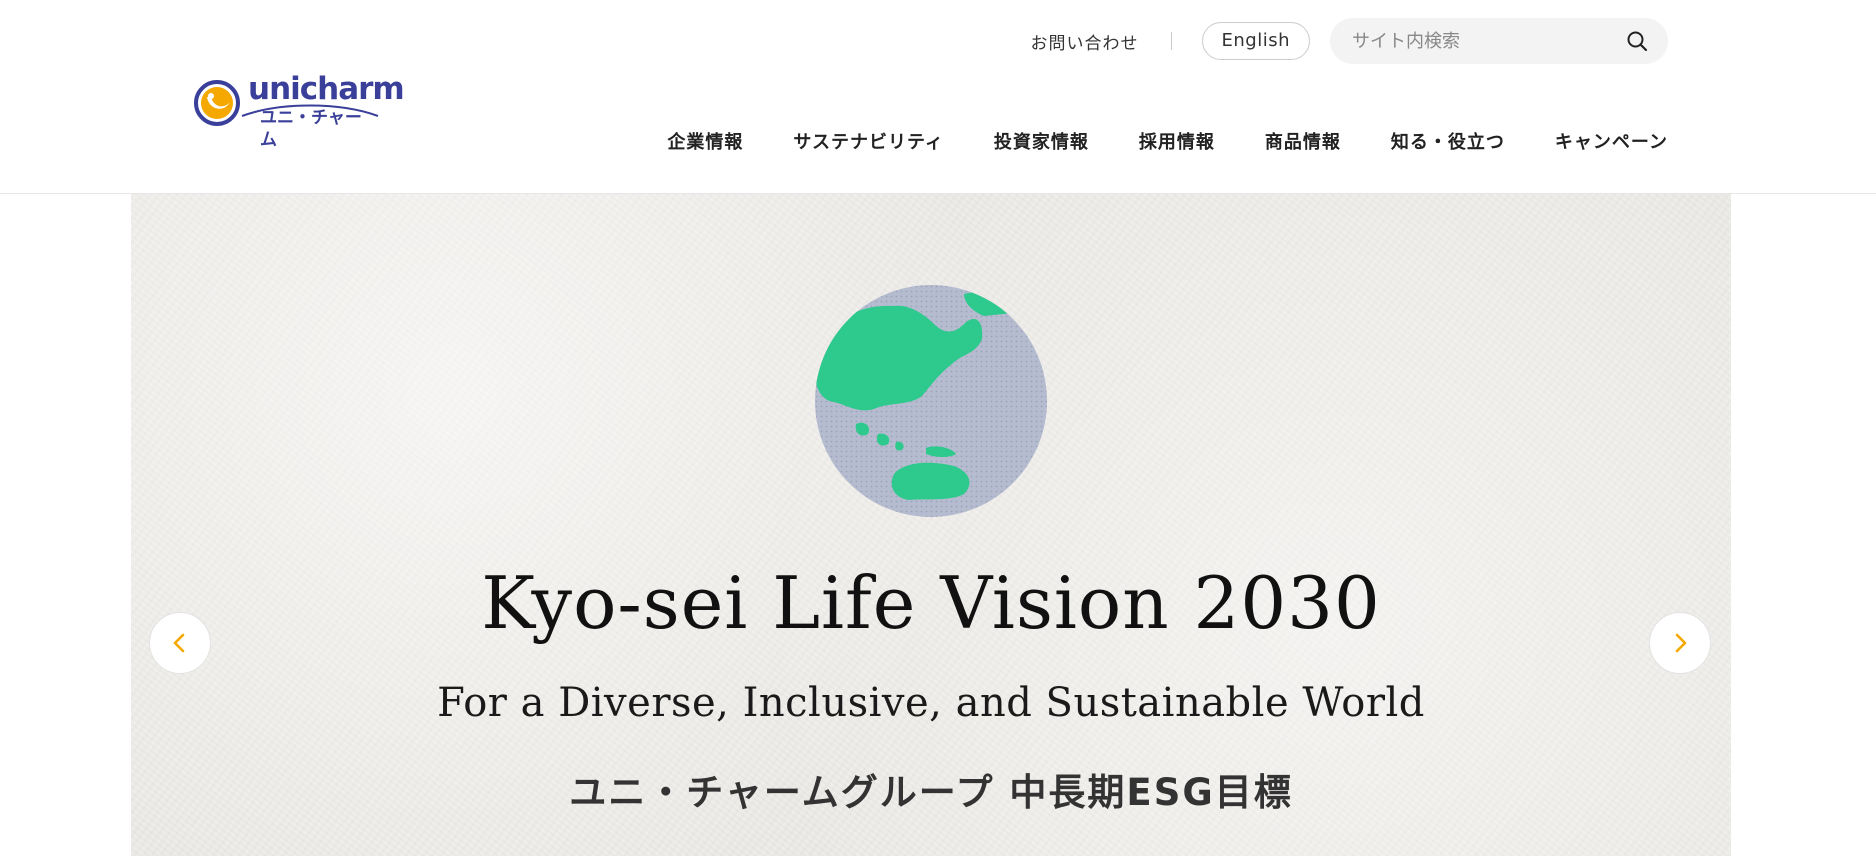 The height and width of the screenshot is (856, 1876). Describe the element at coordinates (1085, 41) in the screenshot. I see `contact-link: お問い合わせ` at that location.